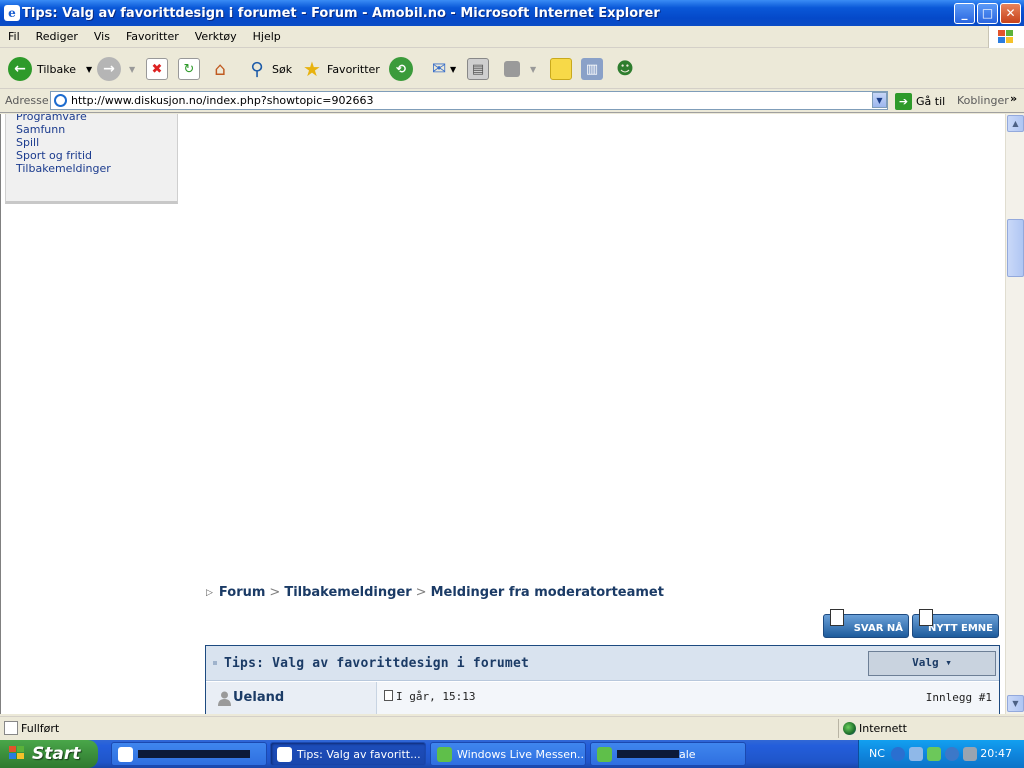 This screenshot has height=768, width=1024. Describe the element at coordinates (220, 69) in the screenshot. I see `home-button: ⌂` at that location.